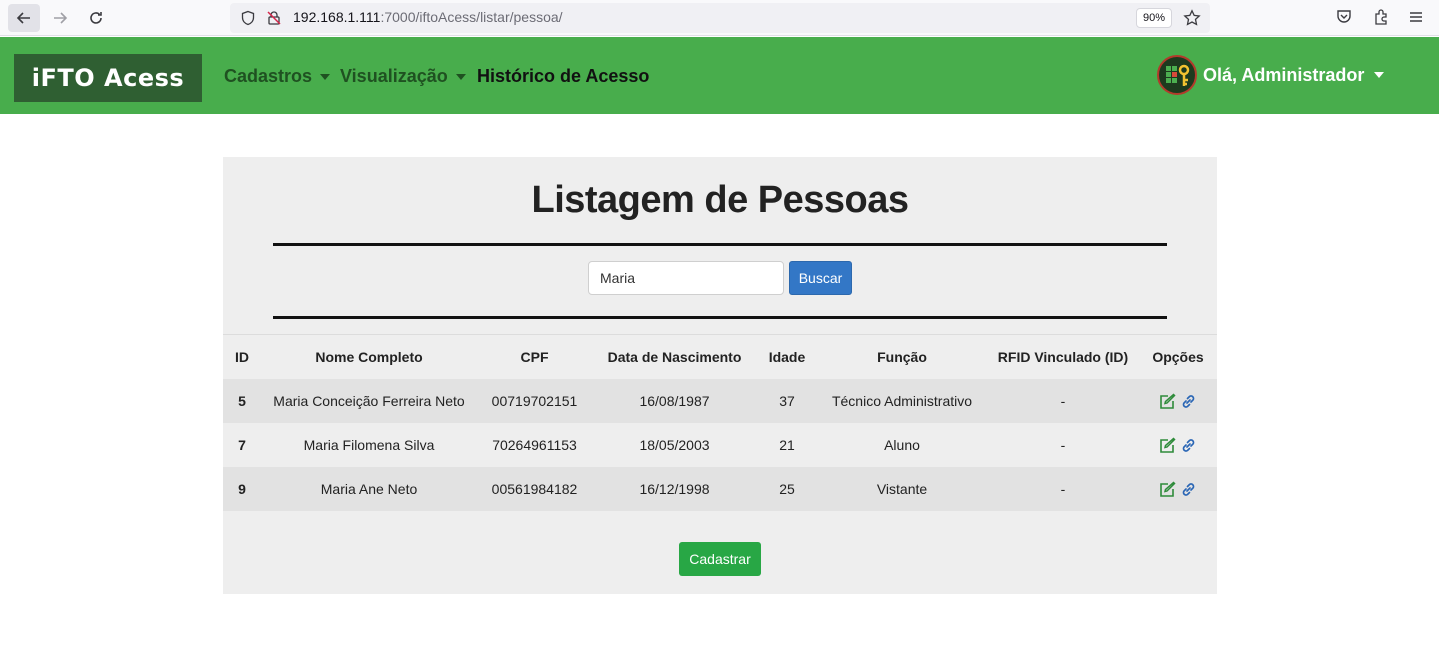 The height and width of the screenshot is (647, 1439). I want to click on header-funcao: Função, so click(902, 357).